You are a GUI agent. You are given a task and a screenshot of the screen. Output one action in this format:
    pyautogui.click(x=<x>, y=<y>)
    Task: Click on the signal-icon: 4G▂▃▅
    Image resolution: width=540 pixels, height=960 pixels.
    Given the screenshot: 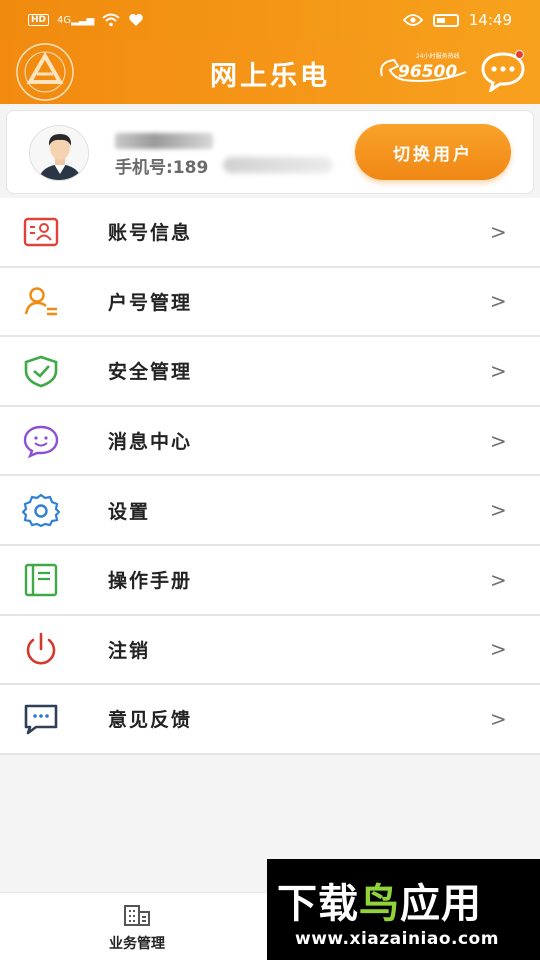 What is the action you would take?
    pyautogui.click(x=76, y=20)
    